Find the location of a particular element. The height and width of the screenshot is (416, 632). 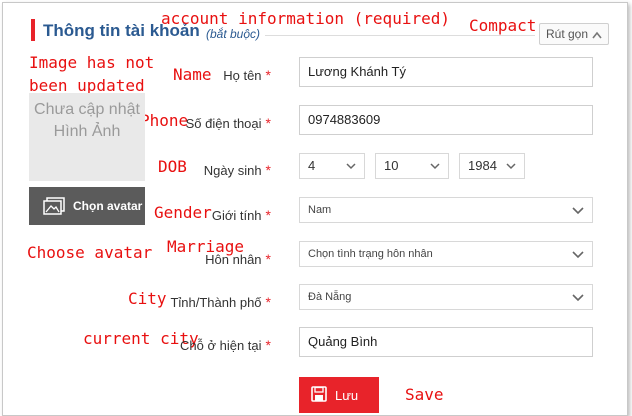

city-label-text: Tỉnh/Thành phố is located at coordinates (216, 302).